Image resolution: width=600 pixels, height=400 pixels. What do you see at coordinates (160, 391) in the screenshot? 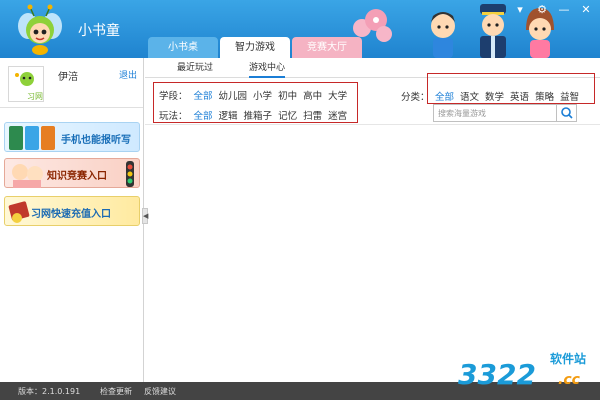
I see `feedback-link: 反馈建议` at bounding box center [160, 391].